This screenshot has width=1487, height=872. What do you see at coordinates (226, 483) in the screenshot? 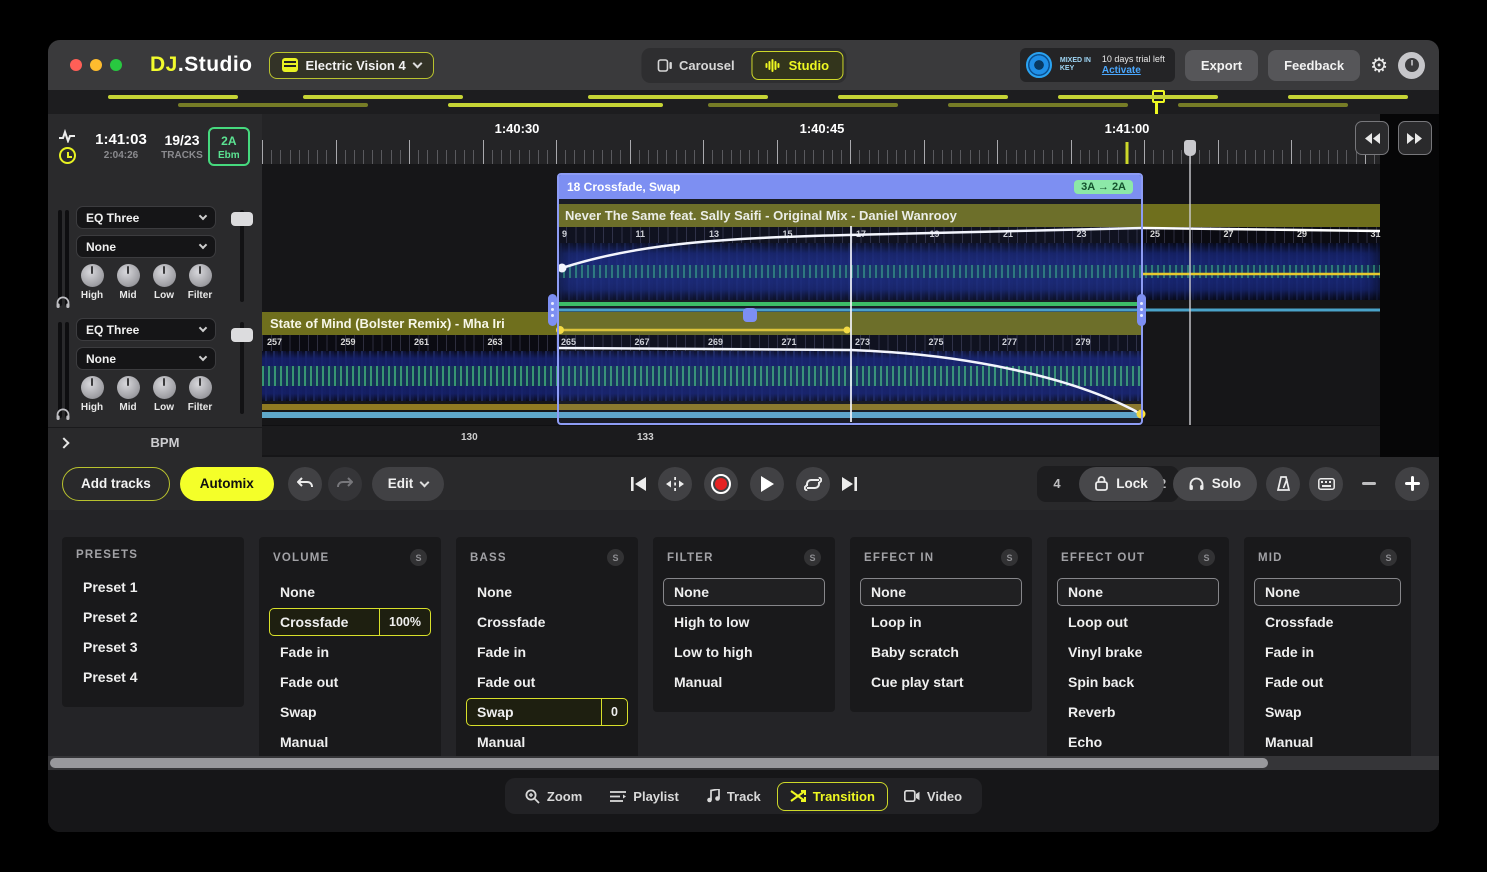
I see `automix-button: Automix` at bounding box center [226, 483].